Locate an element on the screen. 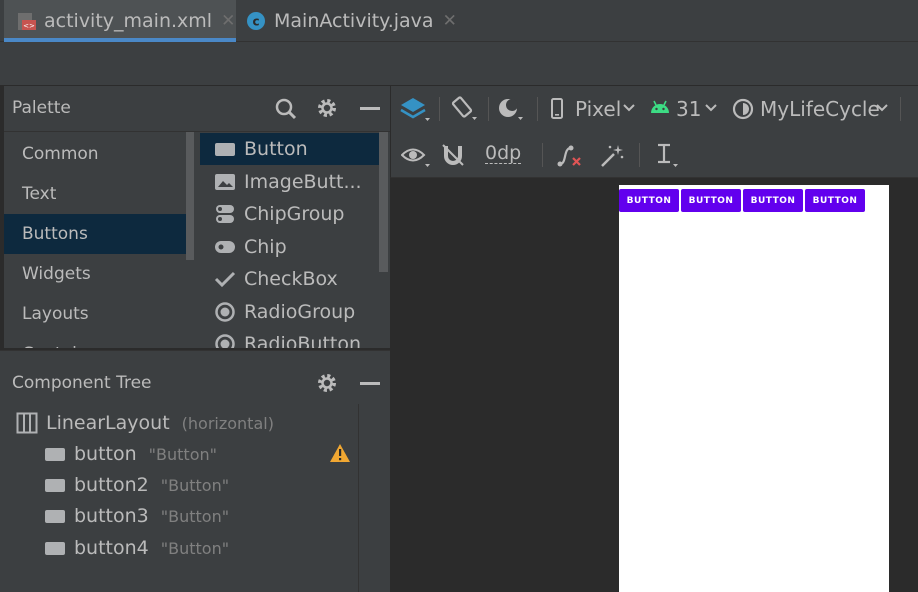 The height and width of the screenshot is (592, 918). palette-title: Palette is located at coordinates (41, 108).